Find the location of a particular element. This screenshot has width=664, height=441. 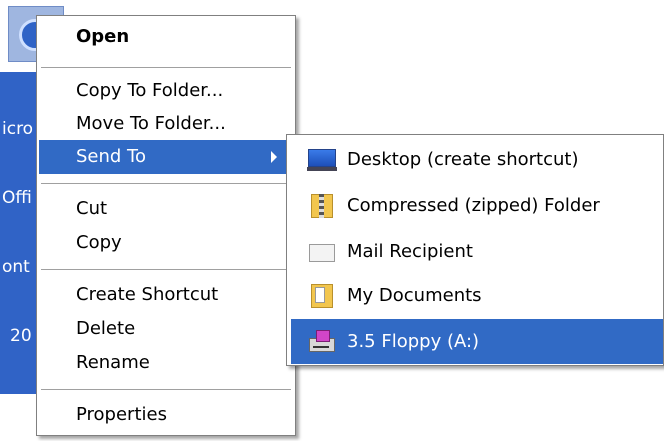

menu-item-label: Mail Recipient is located at coordinates (410, 251).